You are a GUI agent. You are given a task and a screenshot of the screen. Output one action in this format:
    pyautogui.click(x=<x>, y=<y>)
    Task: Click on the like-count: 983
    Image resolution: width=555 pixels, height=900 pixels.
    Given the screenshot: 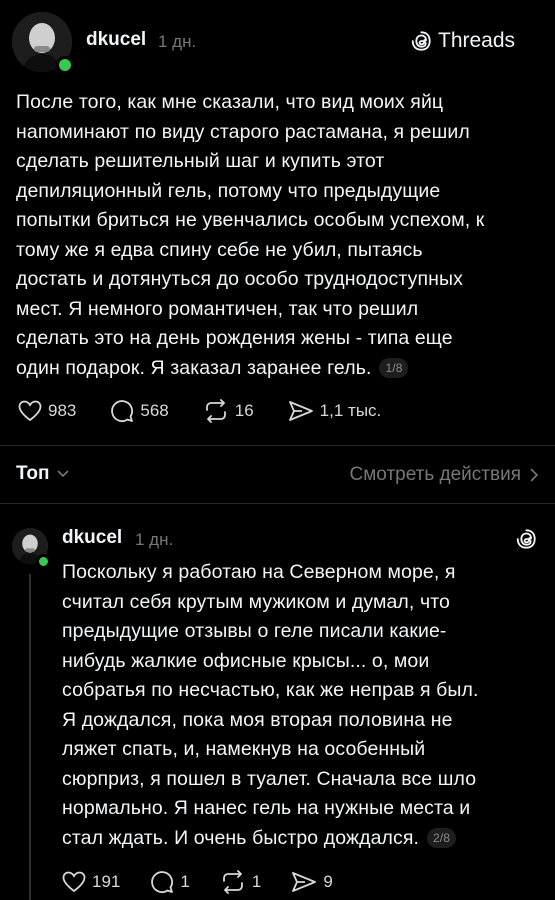 What is the action you would take?
    pyautogui.click(x=62, y=410)
    